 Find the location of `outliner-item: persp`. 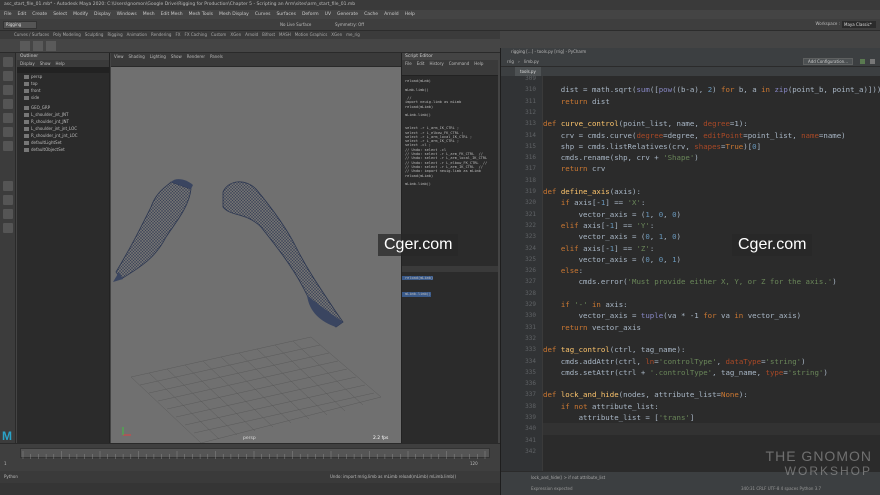

outliner-item: persp is located at coordinates (63, 76).